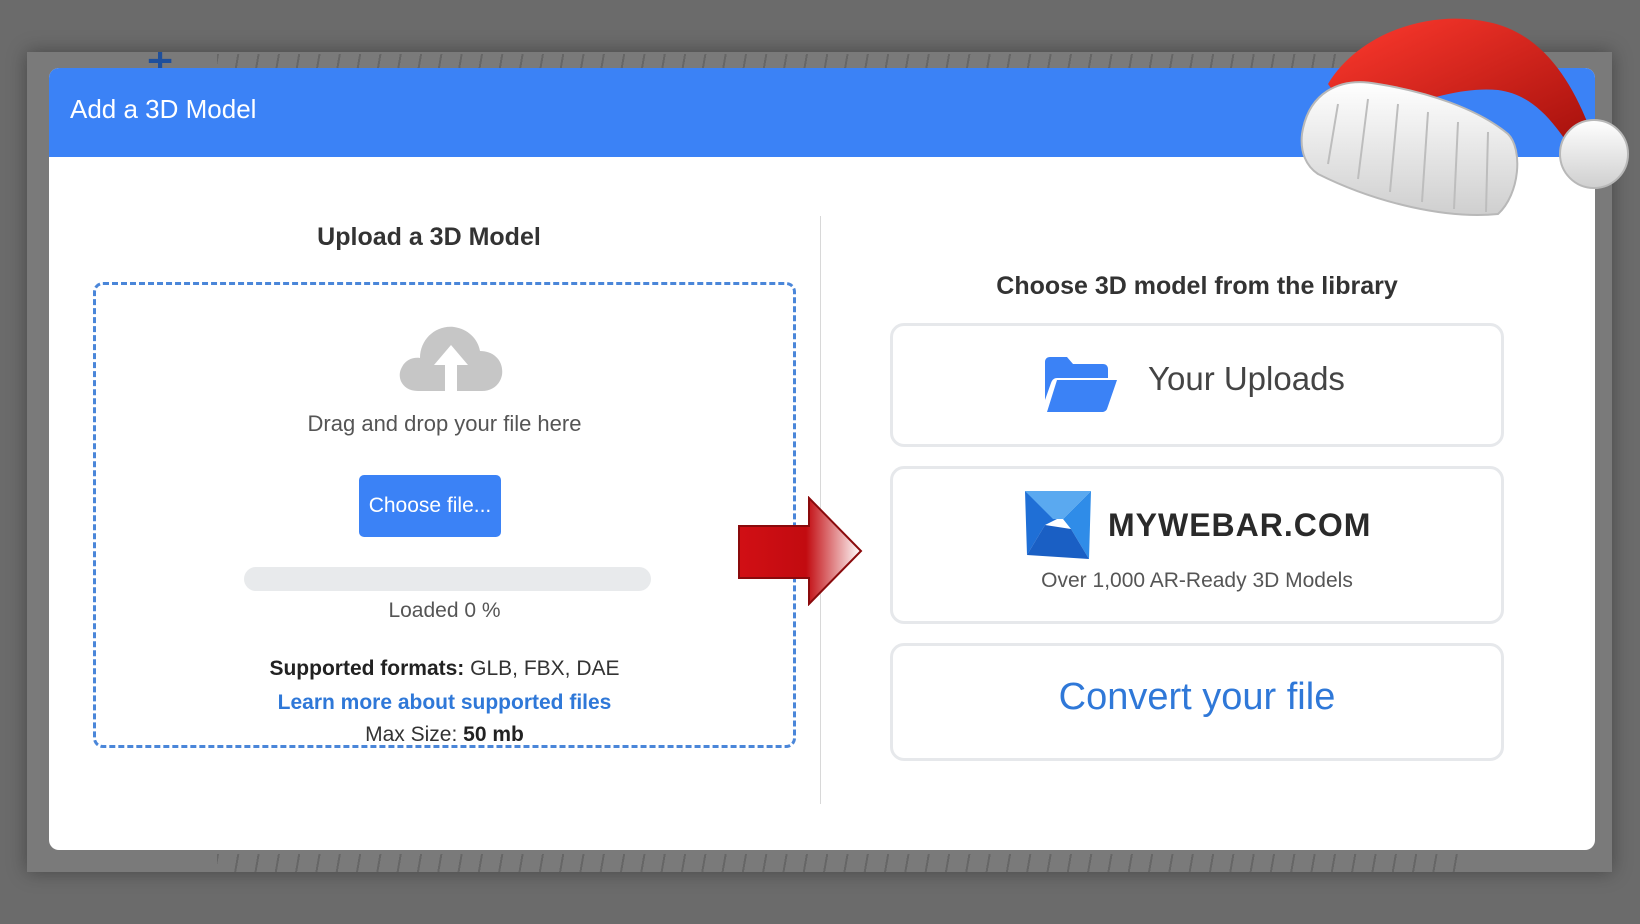  I want to click on folder-open-icon, so click(1081, 384).